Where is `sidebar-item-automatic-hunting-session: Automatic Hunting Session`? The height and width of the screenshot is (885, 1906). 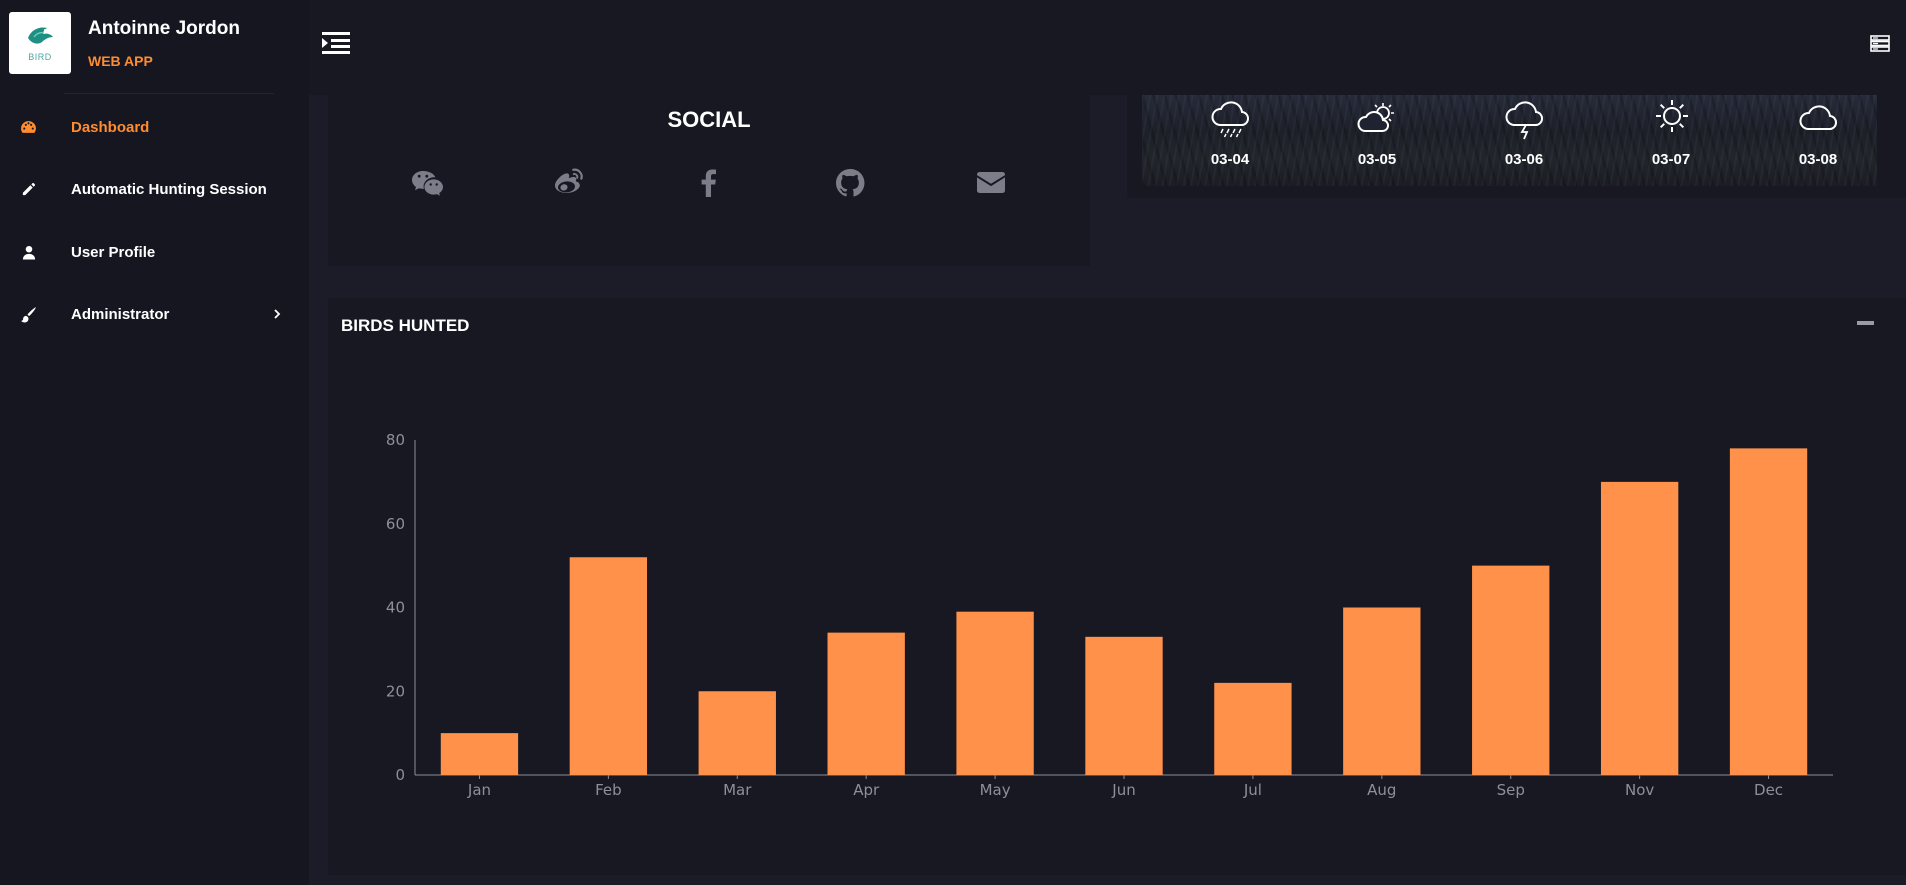 sidebar-item-automatic-hunting-session: Automatic Hunting Session is located at coordinates (154, 189).